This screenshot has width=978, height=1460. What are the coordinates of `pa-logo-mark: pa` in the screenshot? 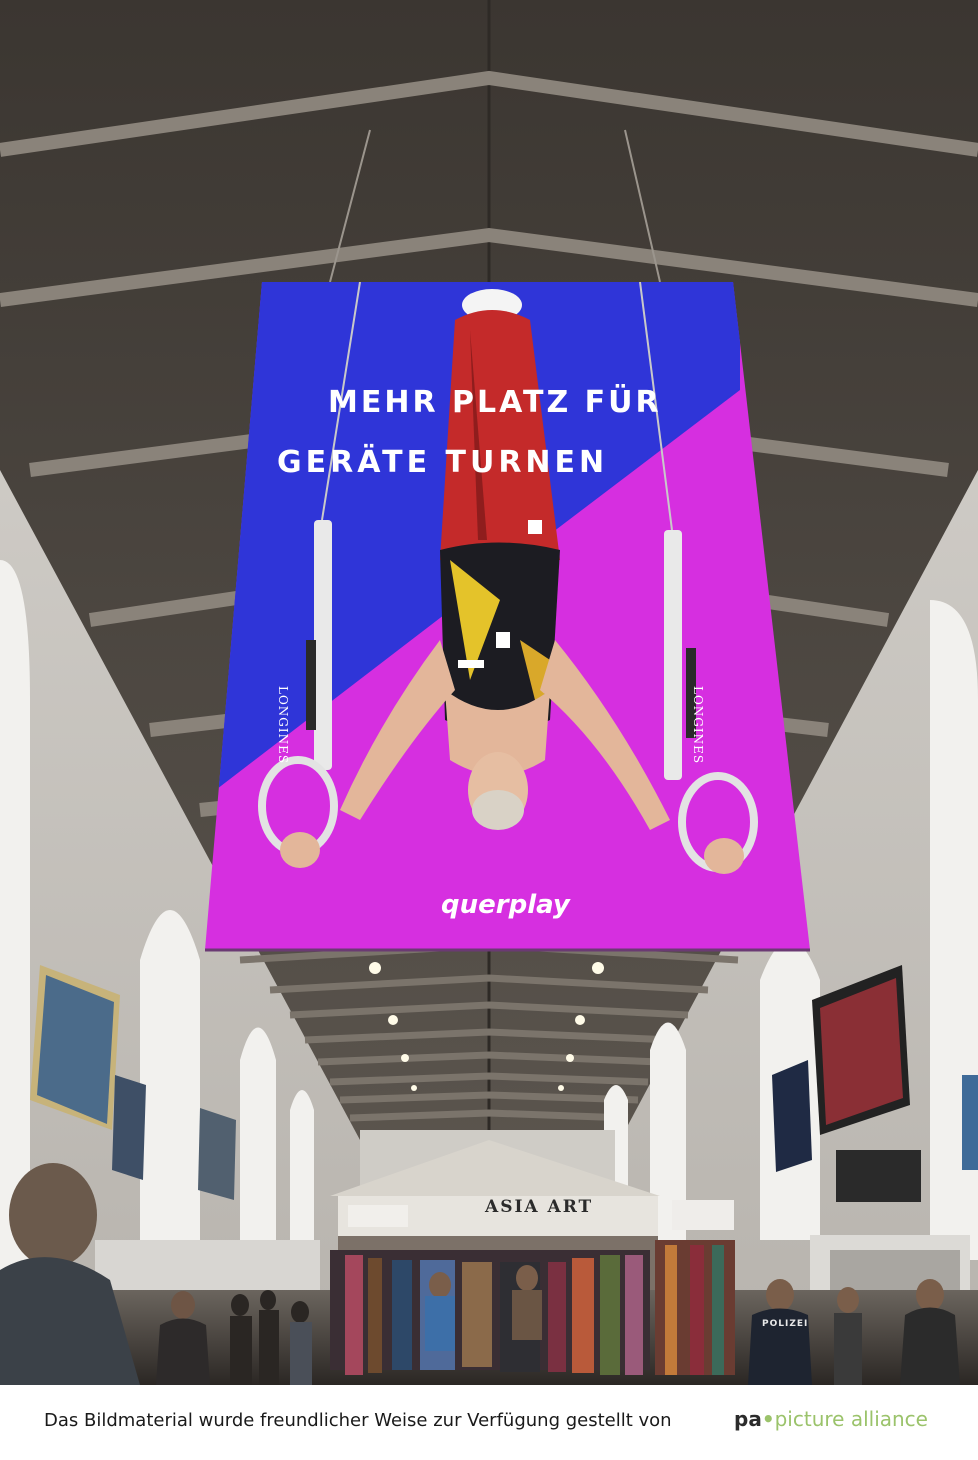 It's located at (748, 1419).